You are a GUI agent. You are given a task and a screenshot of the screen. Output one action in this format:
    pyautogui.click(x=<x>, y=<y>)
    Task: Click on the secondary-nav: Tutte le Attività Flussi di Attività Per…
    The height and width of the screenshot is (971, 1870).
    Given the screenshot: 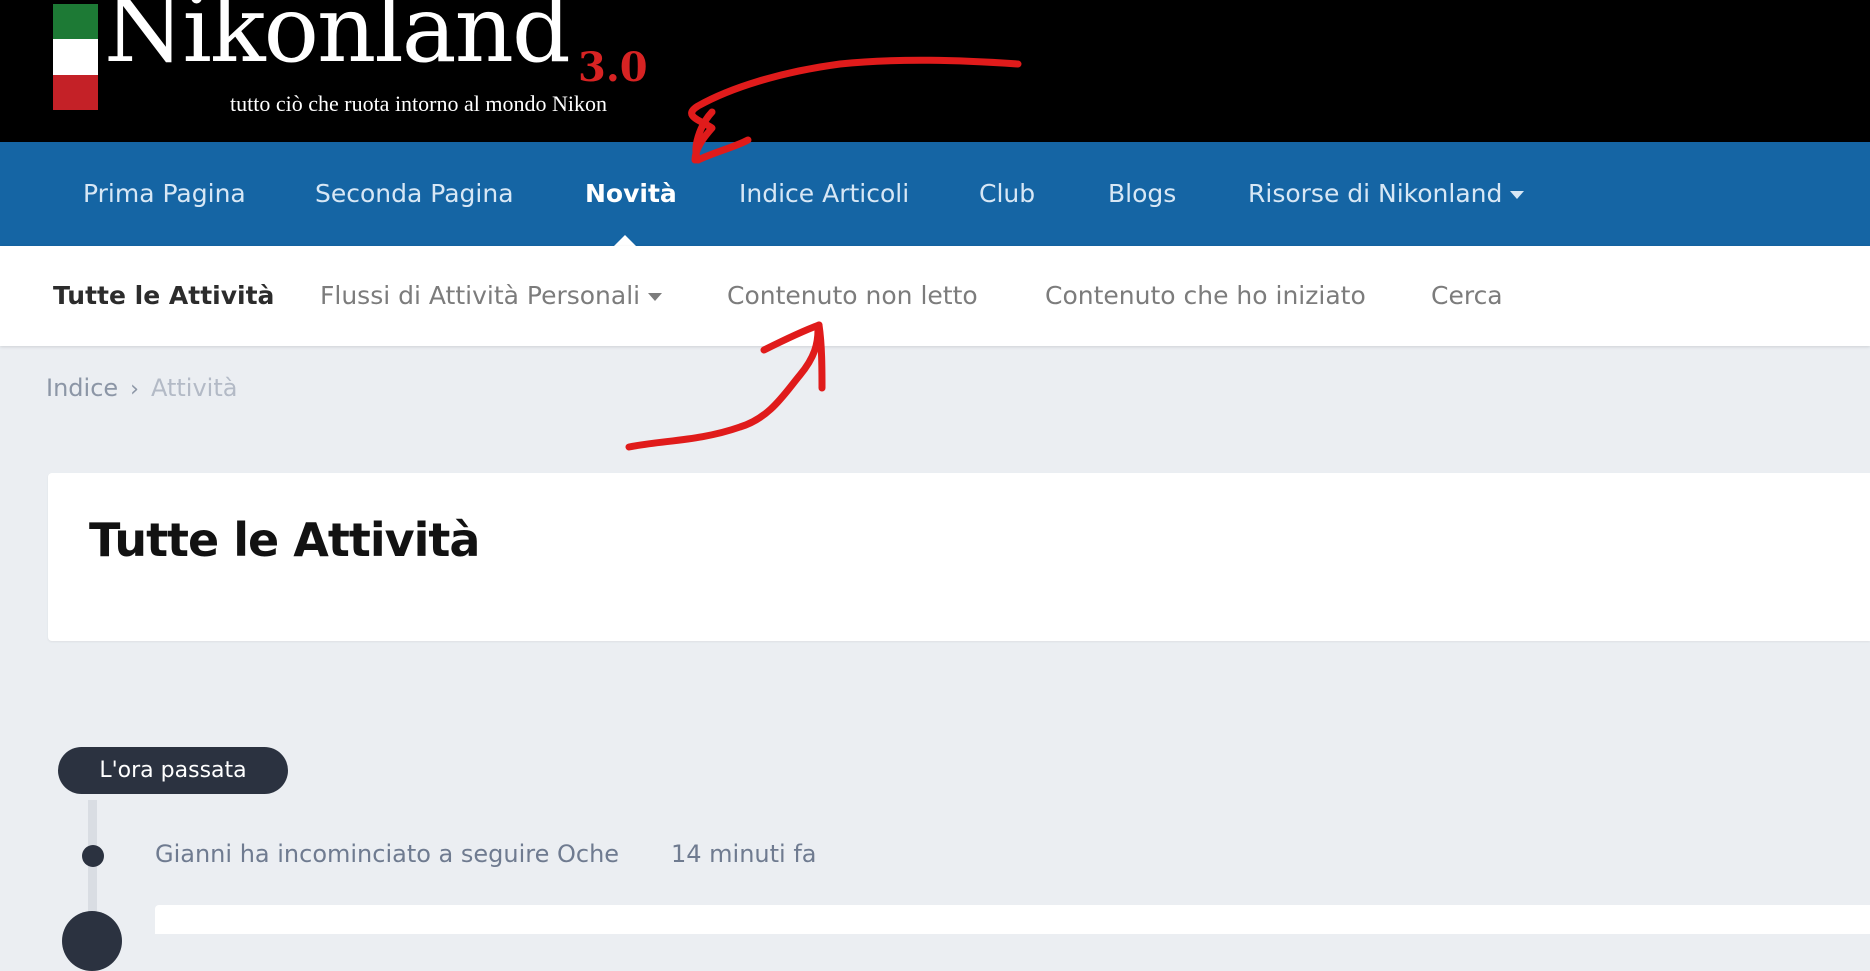 What is the action you would take?
    pyautogui.click(x=935, y=296)
    